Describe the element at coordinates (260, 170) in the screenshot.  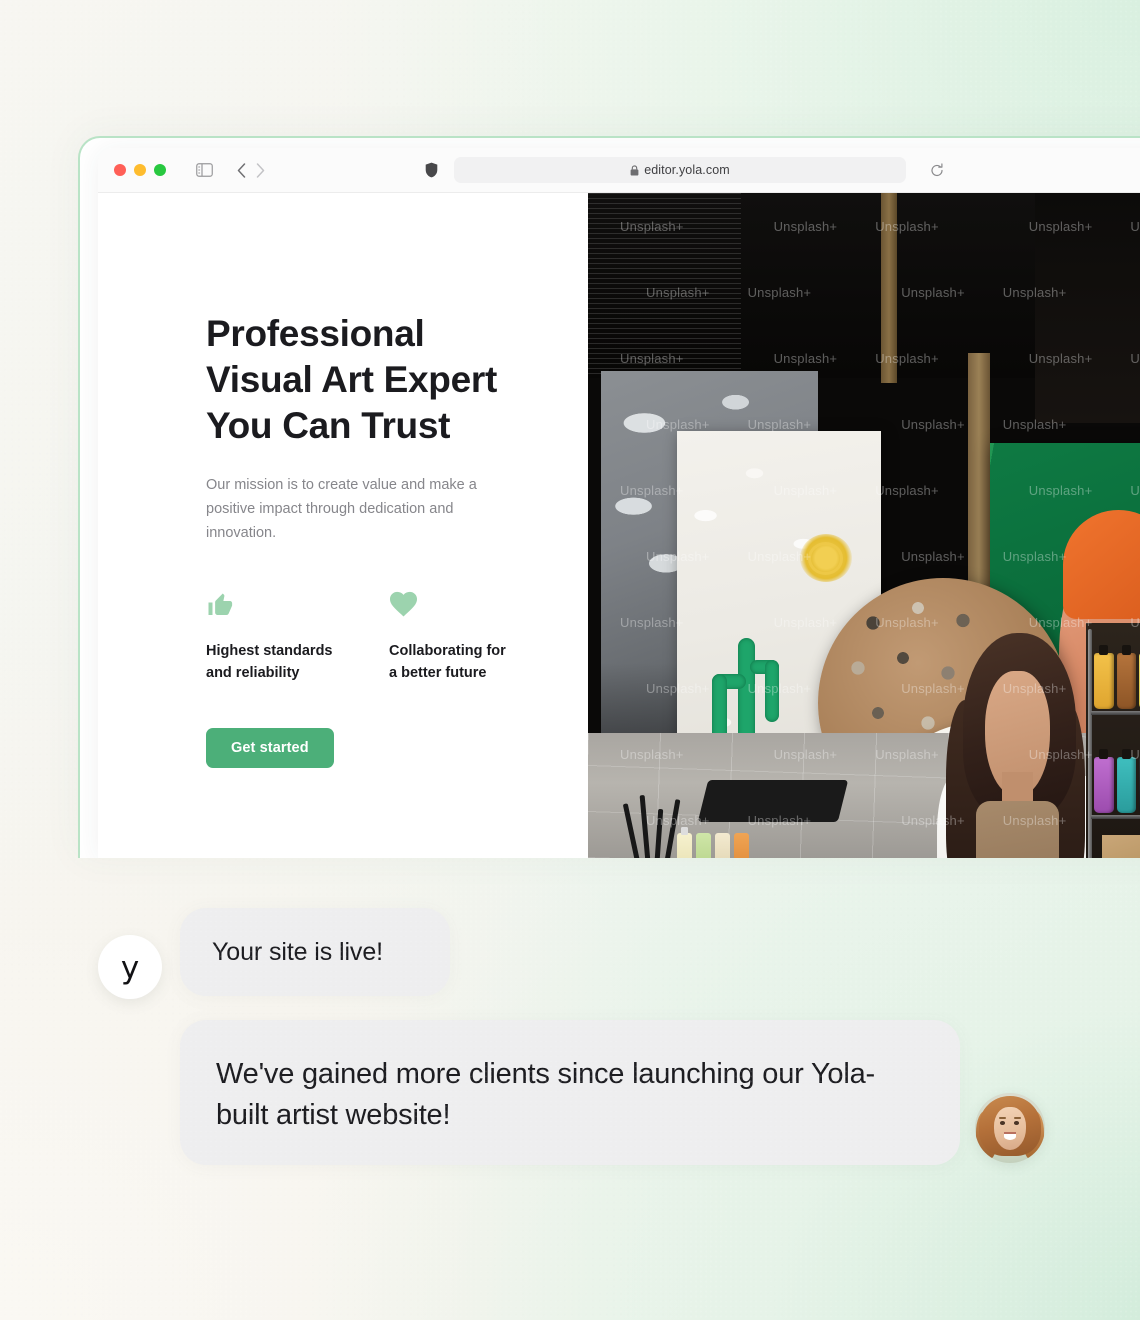
I see `forward-arrow-icon` at that location.